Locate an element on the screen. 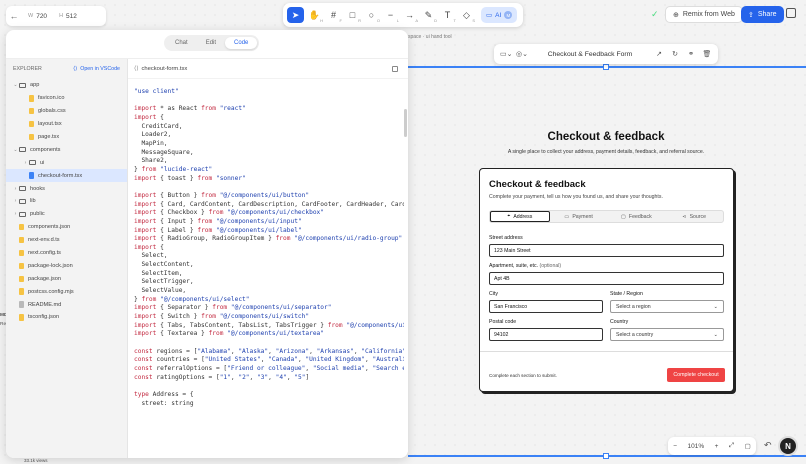 The height and width of the screenshot is (464, 806). tree-folder: › ui is located at coordinates (66, 162).